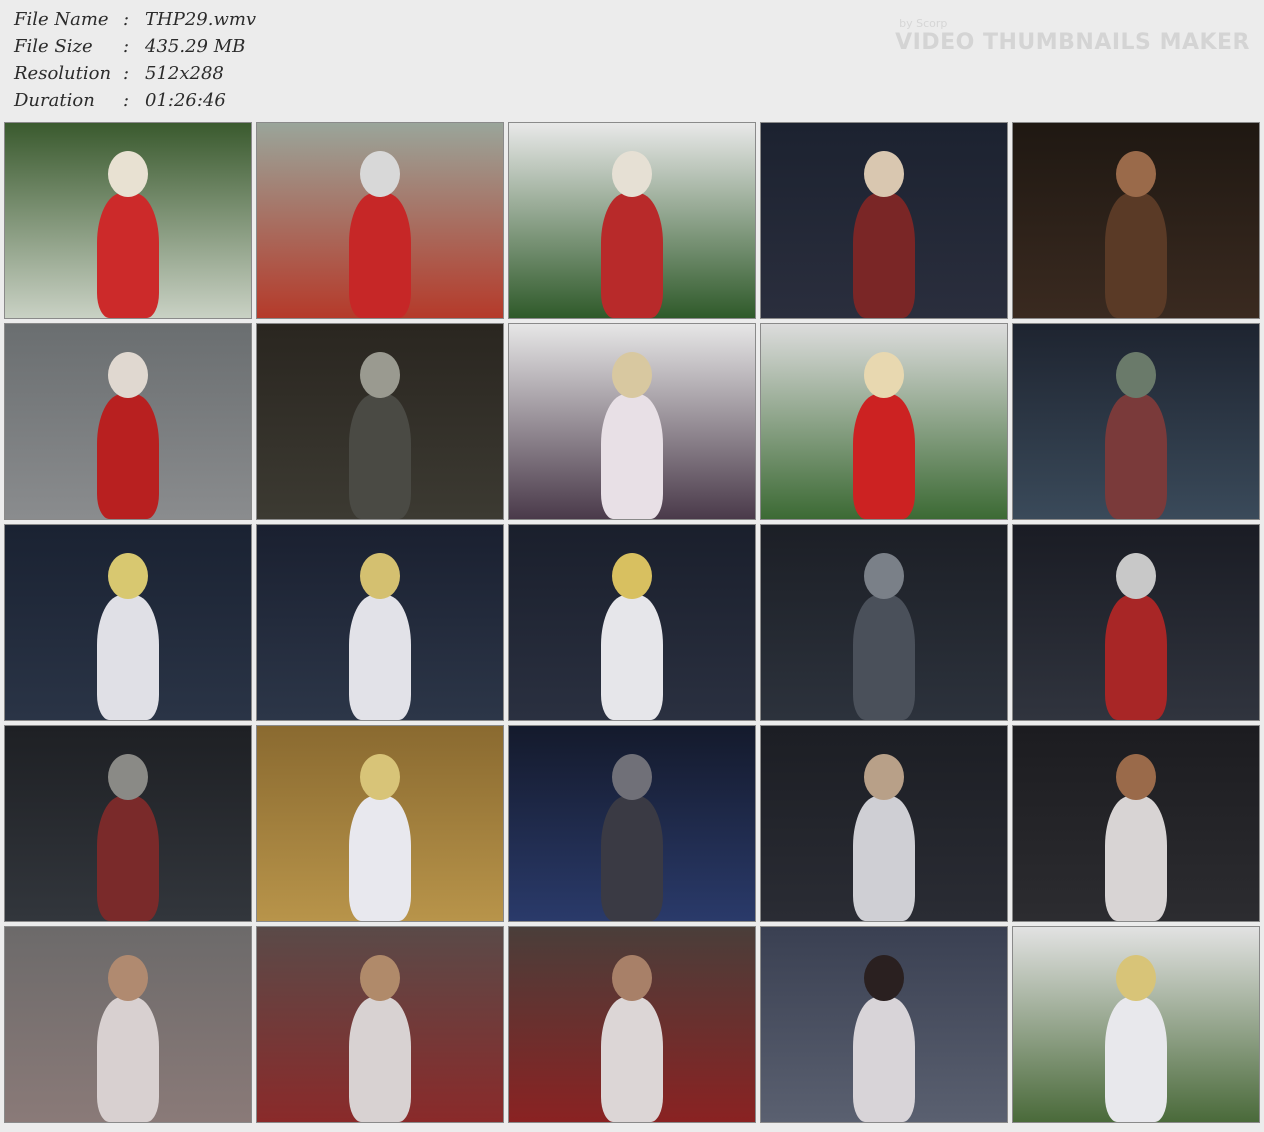  I want to click on watermark-title: VIDEO THUMBNAILS MAKER, so click(1072, 42).